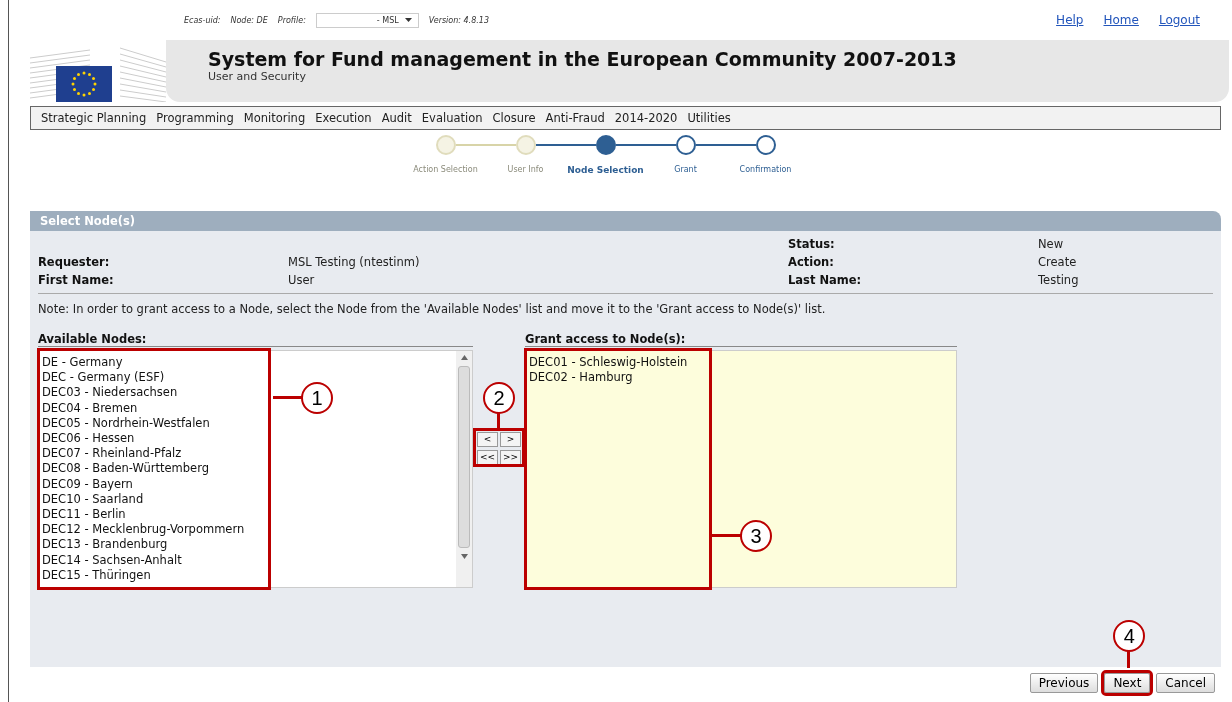 This screenshot has width=1232, height=702. Describe the element at coordinates (202, 20) in the screenshot. I see `ecas-uid-label: Ecas-uid:` at that location.